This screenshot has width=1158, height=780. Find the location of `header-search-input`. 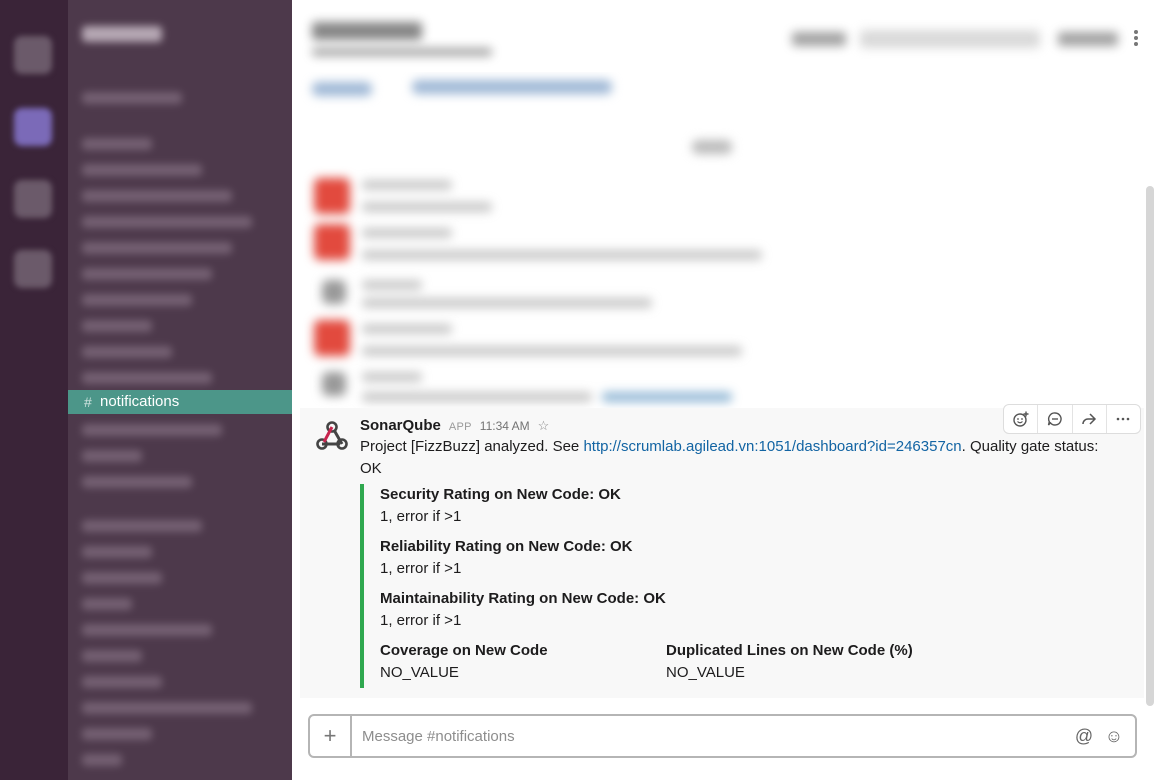

header-search-input is located at coordinates (950, 39).